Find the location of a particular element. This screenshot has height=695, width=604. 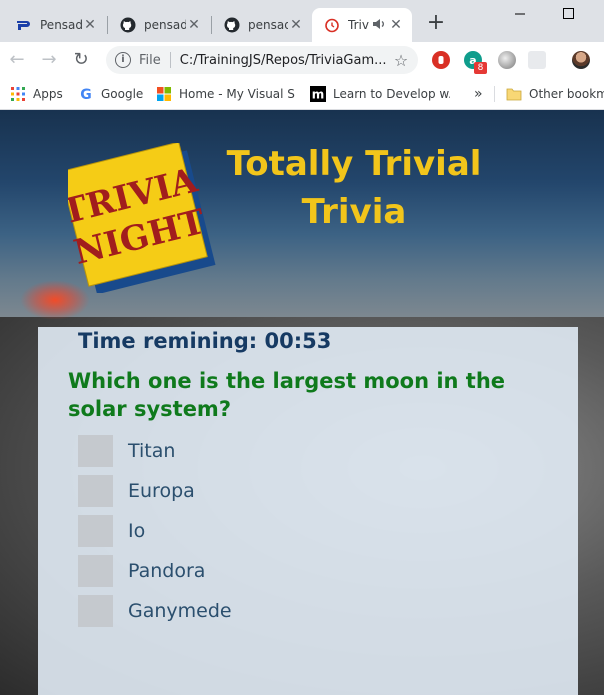

tab-pensado: Pensad ✕ is located at coordinates (55, 25).